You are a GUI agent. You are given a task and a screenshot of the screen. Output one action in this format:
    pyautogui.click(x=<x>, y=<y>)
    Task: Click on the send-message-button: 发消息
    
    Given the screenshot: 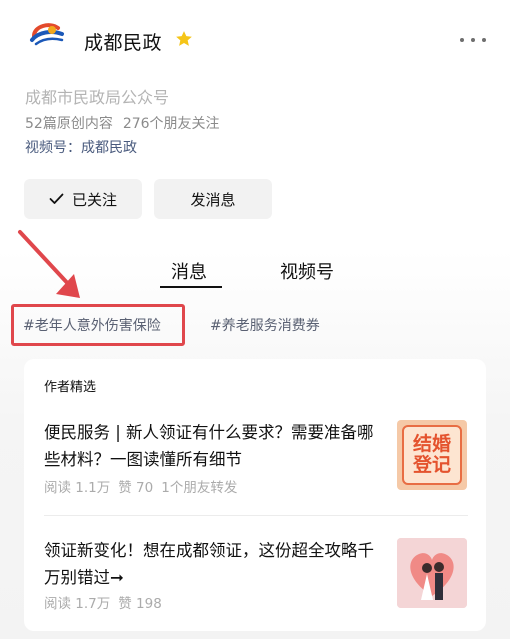 What is the action you would take?
    pyautogui.click(x=213, y=199)
    